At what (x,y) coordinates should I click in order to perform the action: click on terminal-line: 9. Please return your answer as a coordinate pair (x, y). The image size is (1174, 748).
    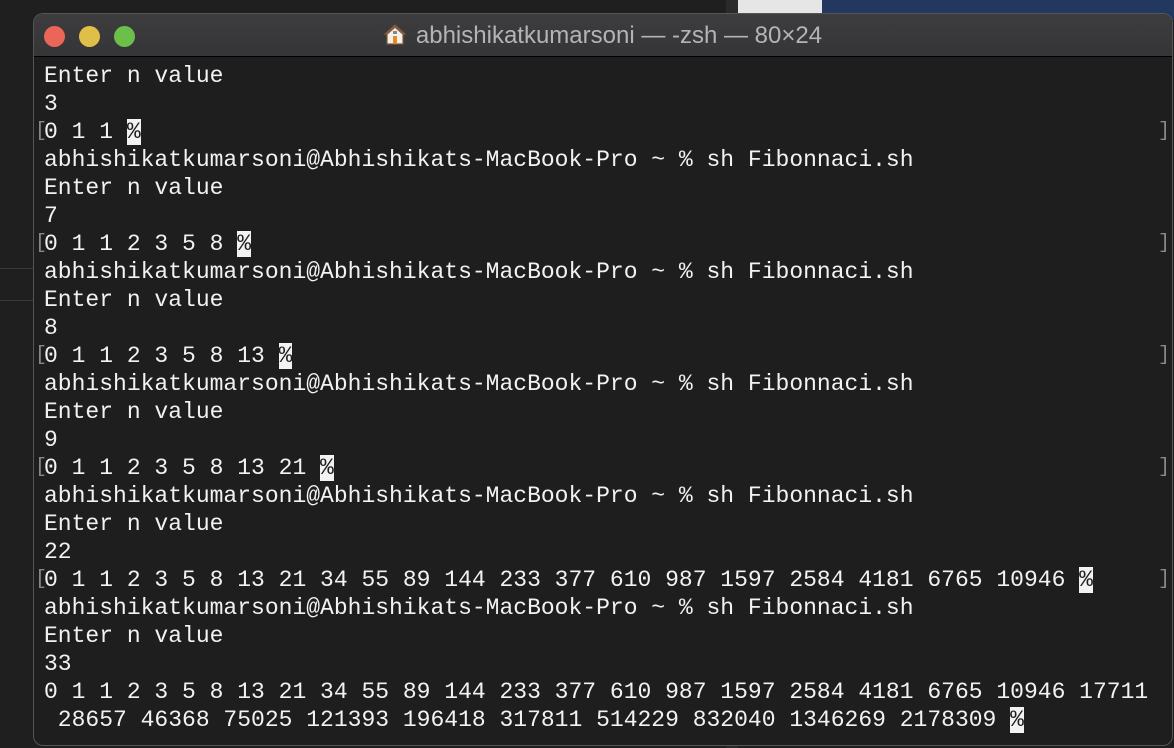
    Looking at the image, I should click on (603, 440).